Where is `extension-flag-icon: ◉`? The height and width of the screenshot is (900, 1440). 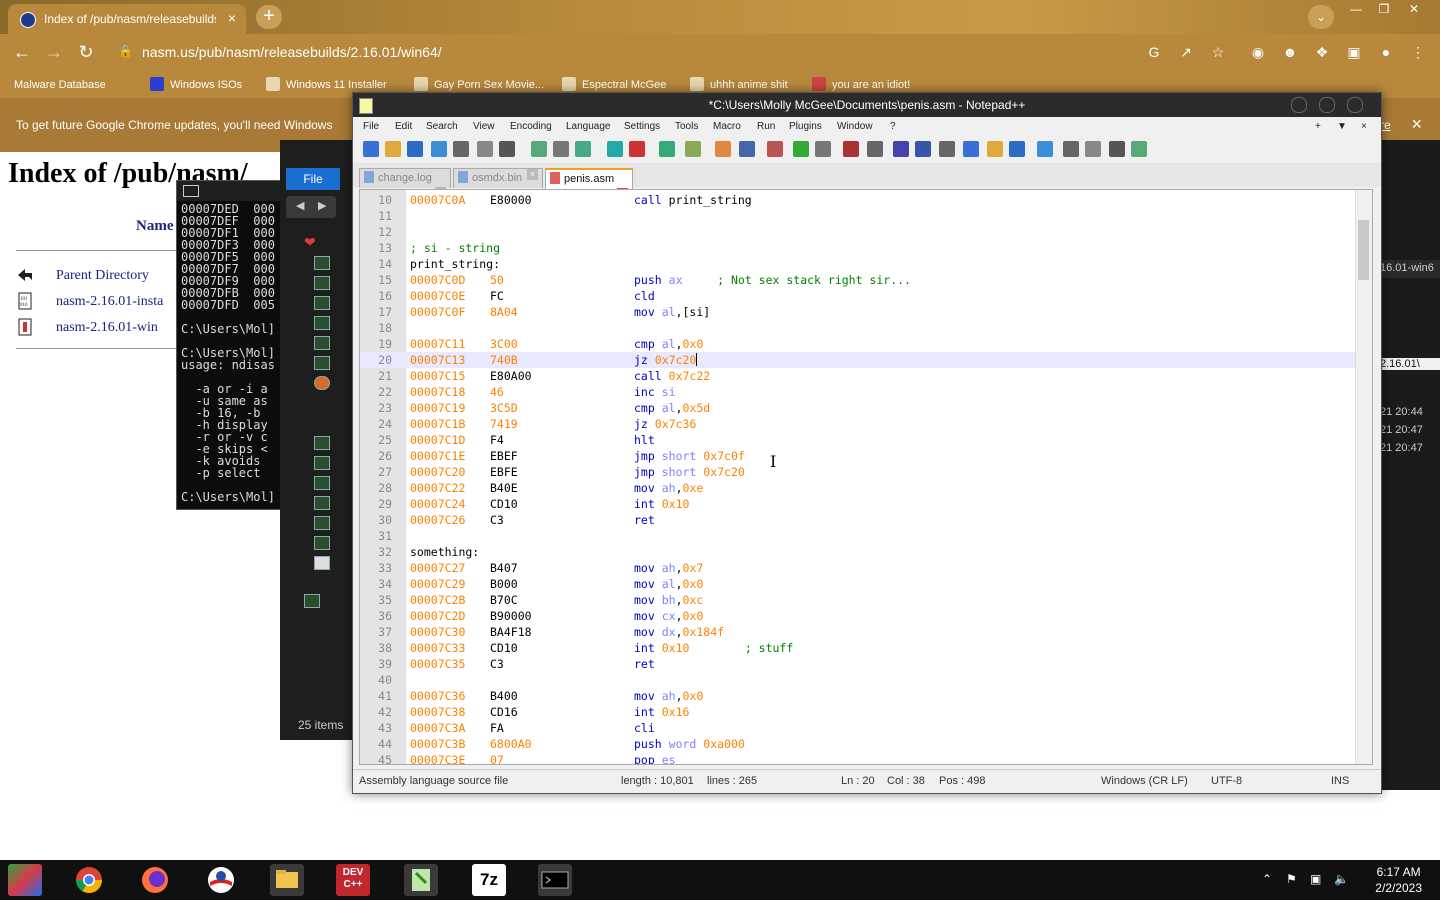 extension-flag-icon: ◉ is located at coordinates (1258, 52).